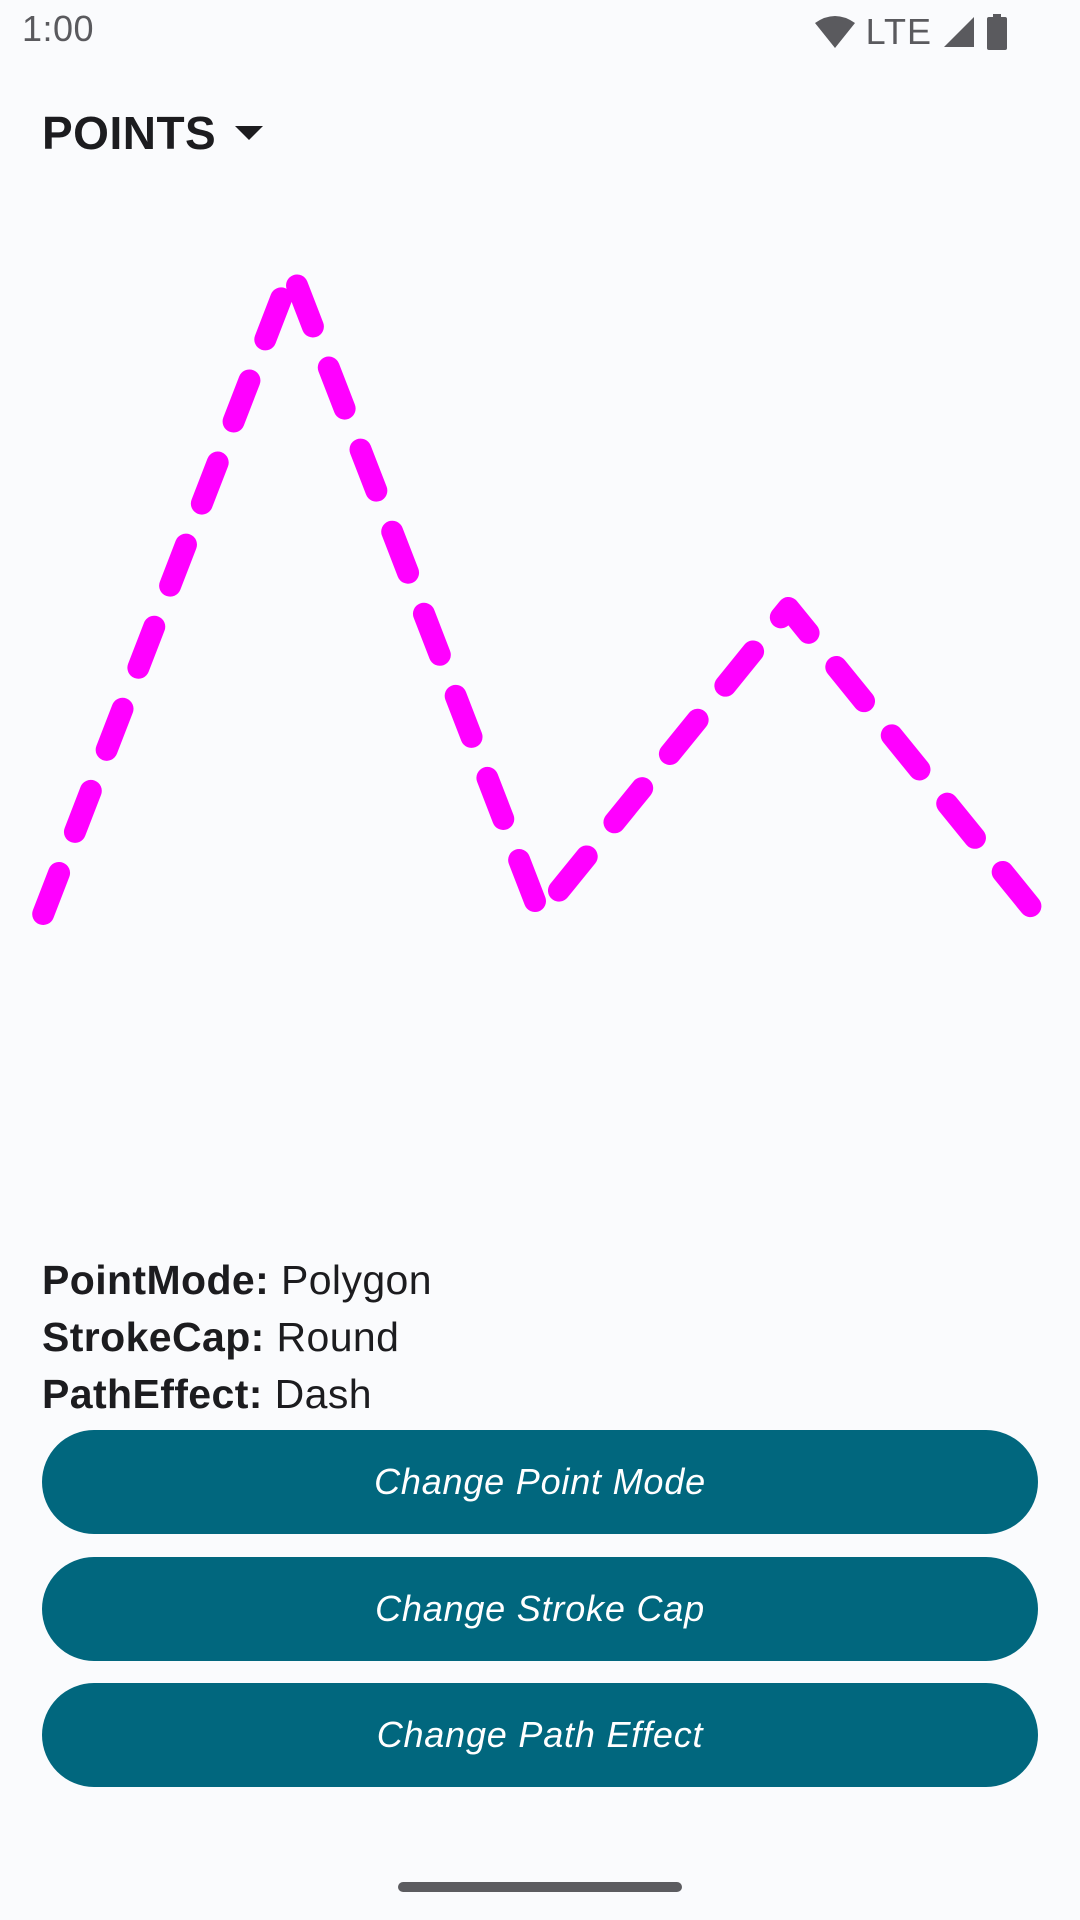 The width and height of the screenshot is (1080, 1920). What do you see at coordinates (997, 32) in the screenshot?
I see `battery-icon` at bounding box center [997, 32].